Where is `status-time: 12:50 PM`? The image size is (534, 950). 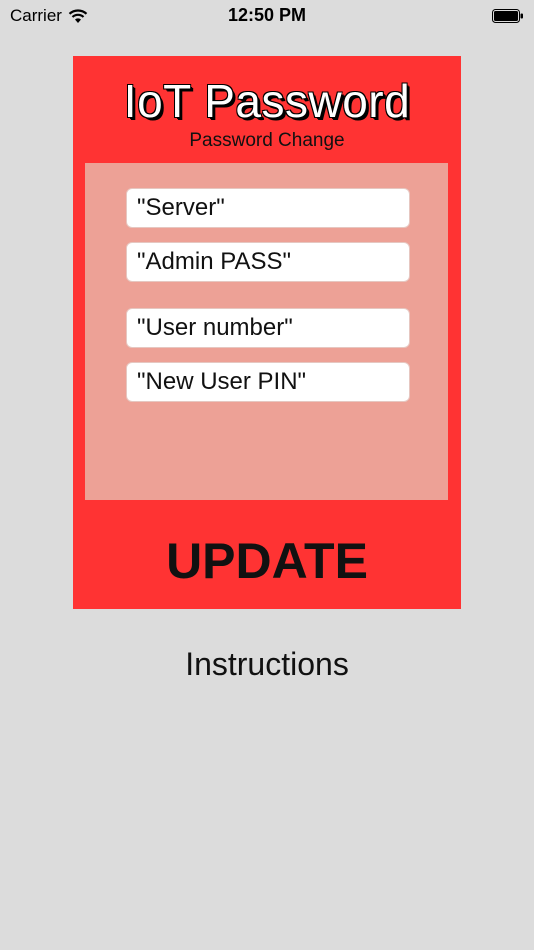 status-time: 12:50 PM is located at coordinates (267, 15).